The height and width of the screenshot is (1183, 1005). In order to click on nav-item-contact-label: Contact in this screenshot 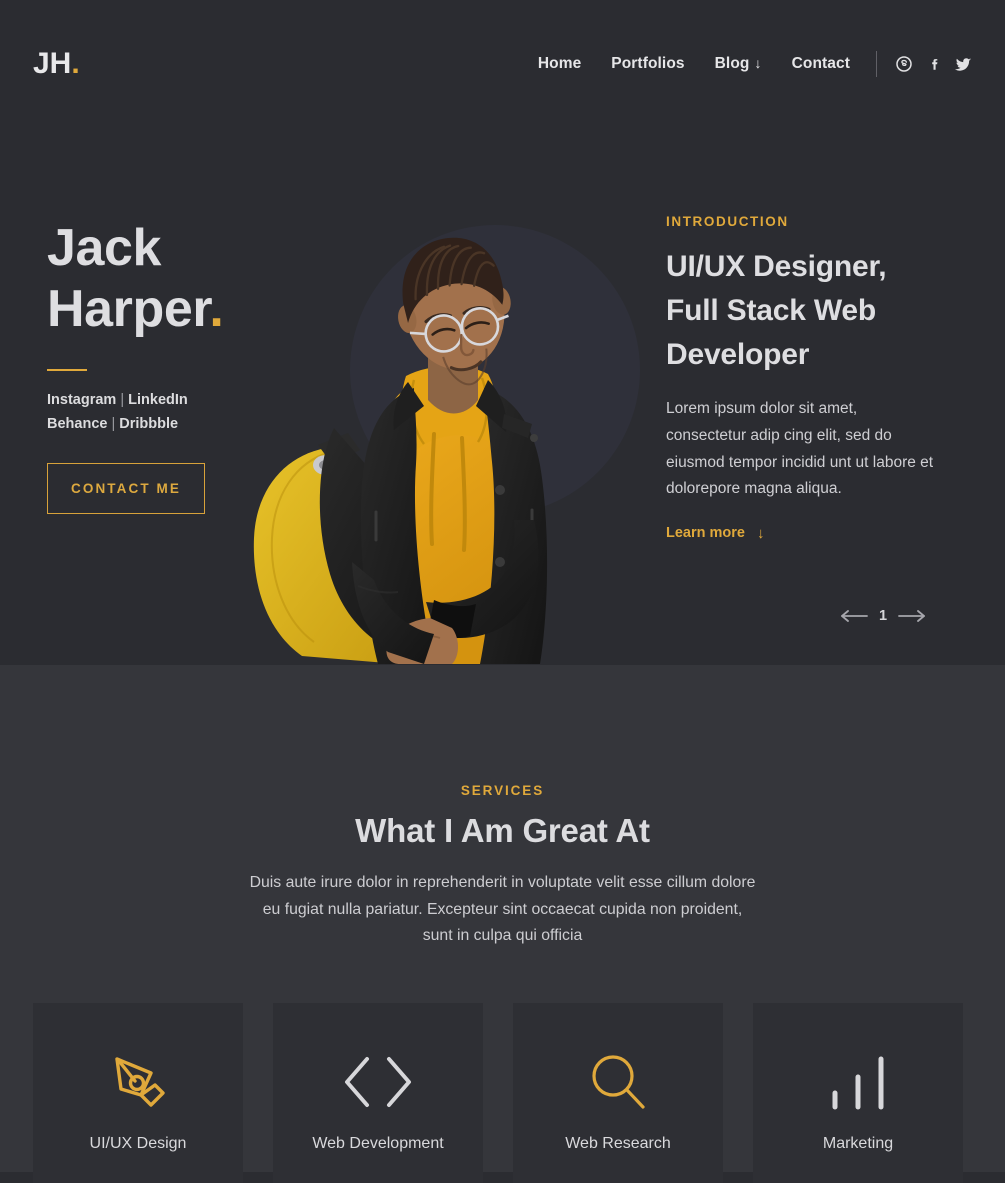, I will do `click(820, 63)`.